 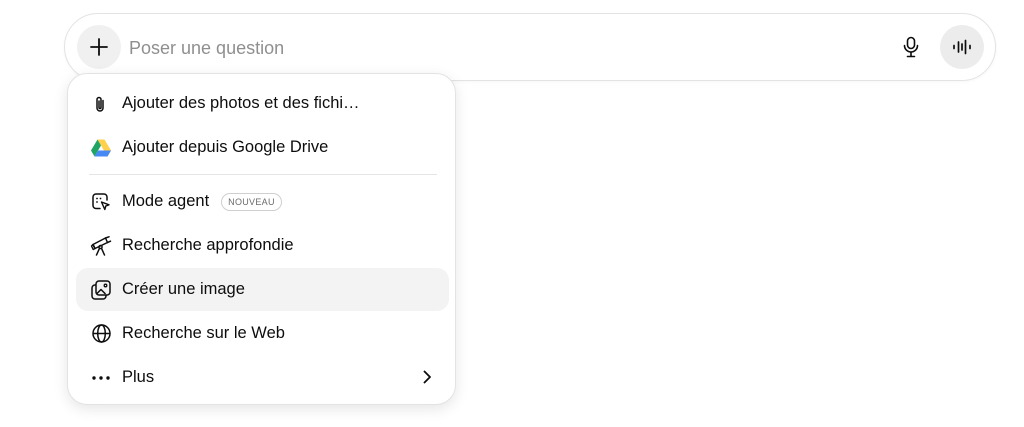 I want to click on voice-waveform-icon, so click(x=962, y=47).